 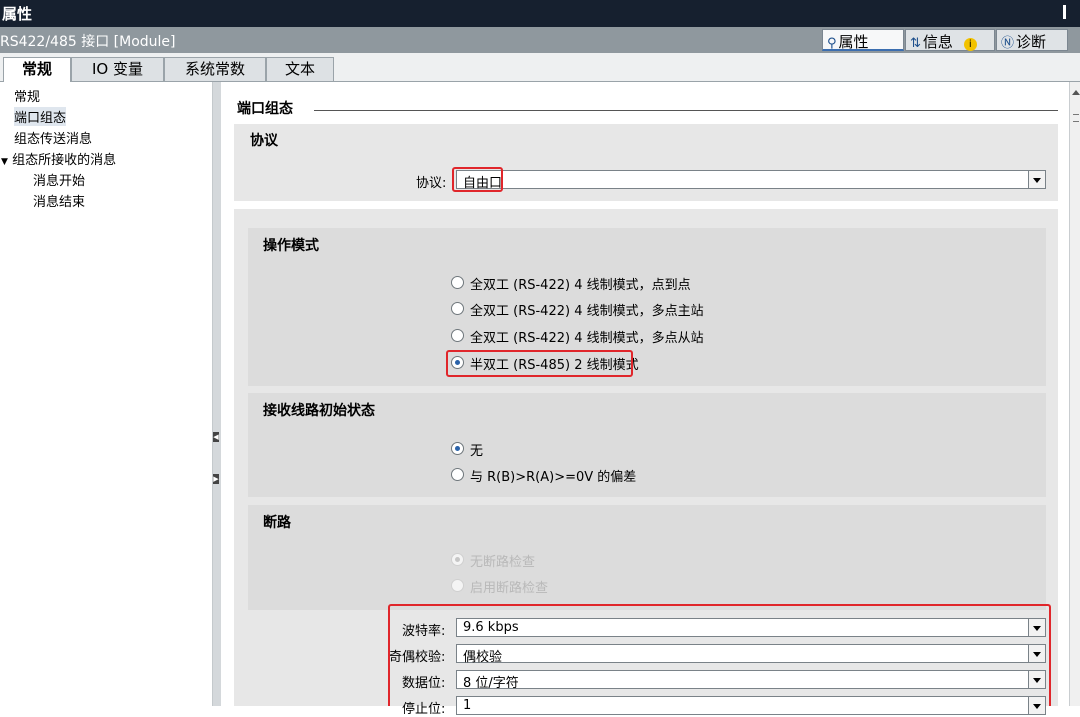 What do you see at coordinates (1032, 40) in the screenshot?
I see `tab-diagnostics: Ⓝ 诊断` at bounding box center [1032, 40].